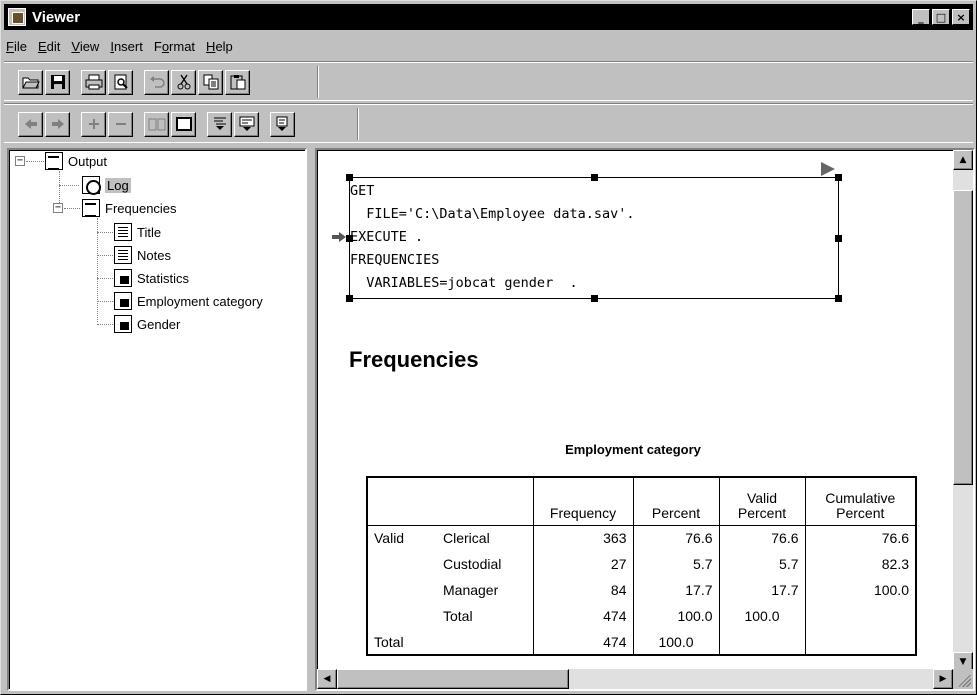 The image size is (977, 695). Describe the element at coordinates (156, 124) in the screenshot. I see `show-book-icon` at that location.